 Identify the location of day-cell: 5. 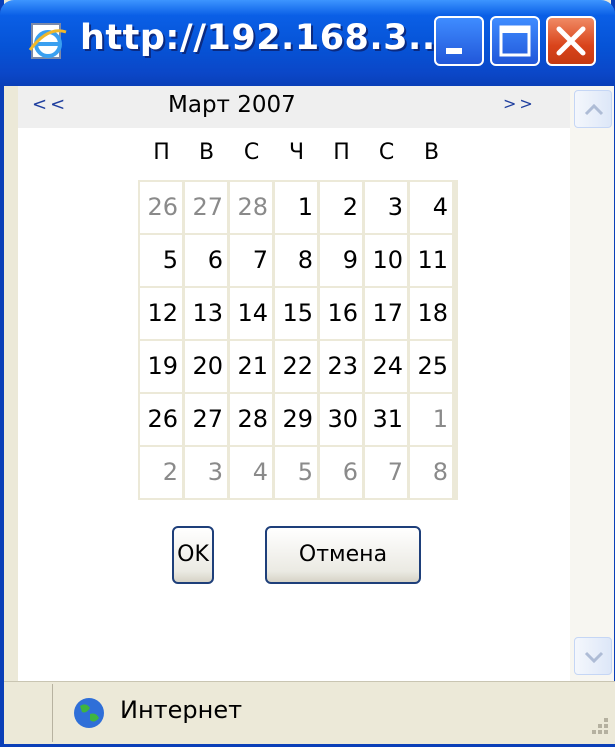
(161, 260).